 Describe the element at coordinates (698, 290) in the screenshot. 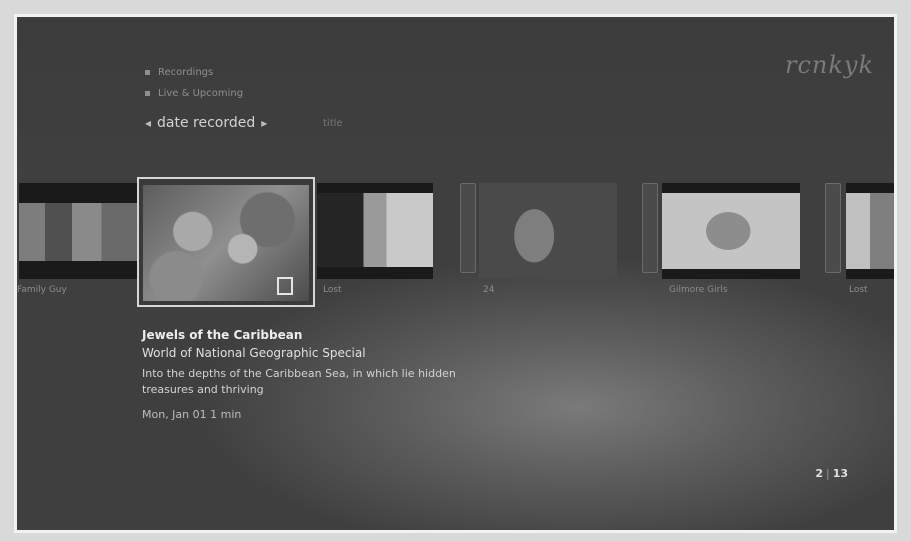

I see `thumbnail-label: Gilmore Girls` at that location.